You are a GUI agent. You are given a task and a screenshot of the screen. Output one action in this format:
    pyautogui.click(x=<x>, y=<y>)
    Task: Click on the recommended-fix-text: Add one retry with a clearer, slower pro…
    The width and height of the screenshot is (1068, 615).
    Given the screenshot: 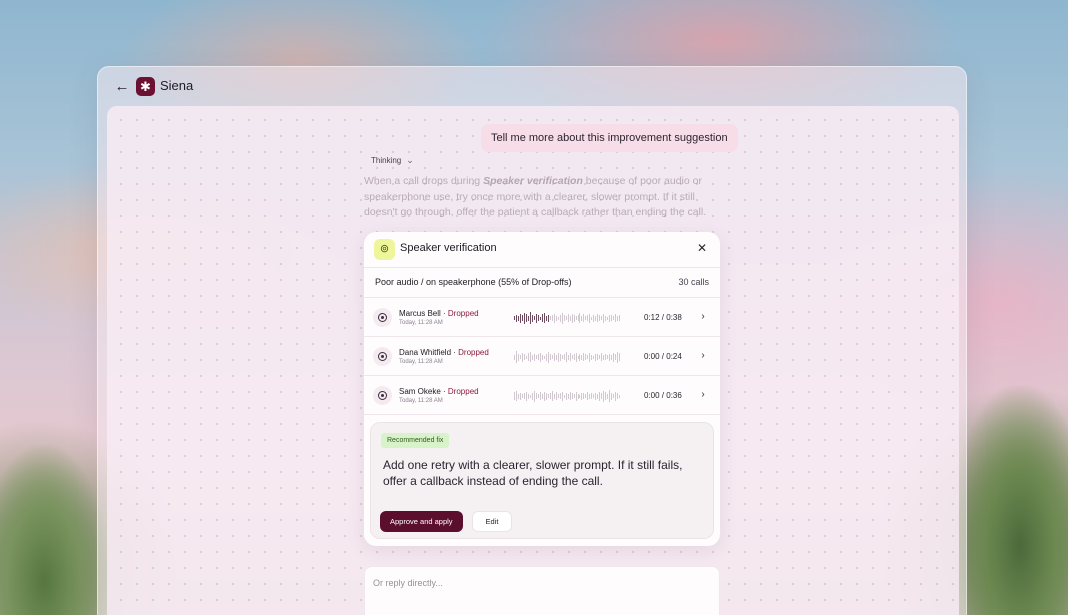 What is the action you would take?
    pyautogui.click(x=533, y=473)
    